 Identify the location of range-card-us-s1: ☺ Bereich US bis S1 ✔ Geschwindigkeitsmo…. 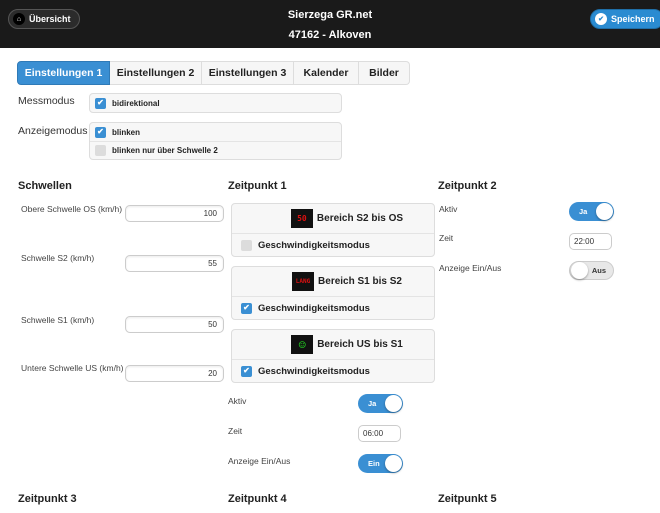
(333, 356).